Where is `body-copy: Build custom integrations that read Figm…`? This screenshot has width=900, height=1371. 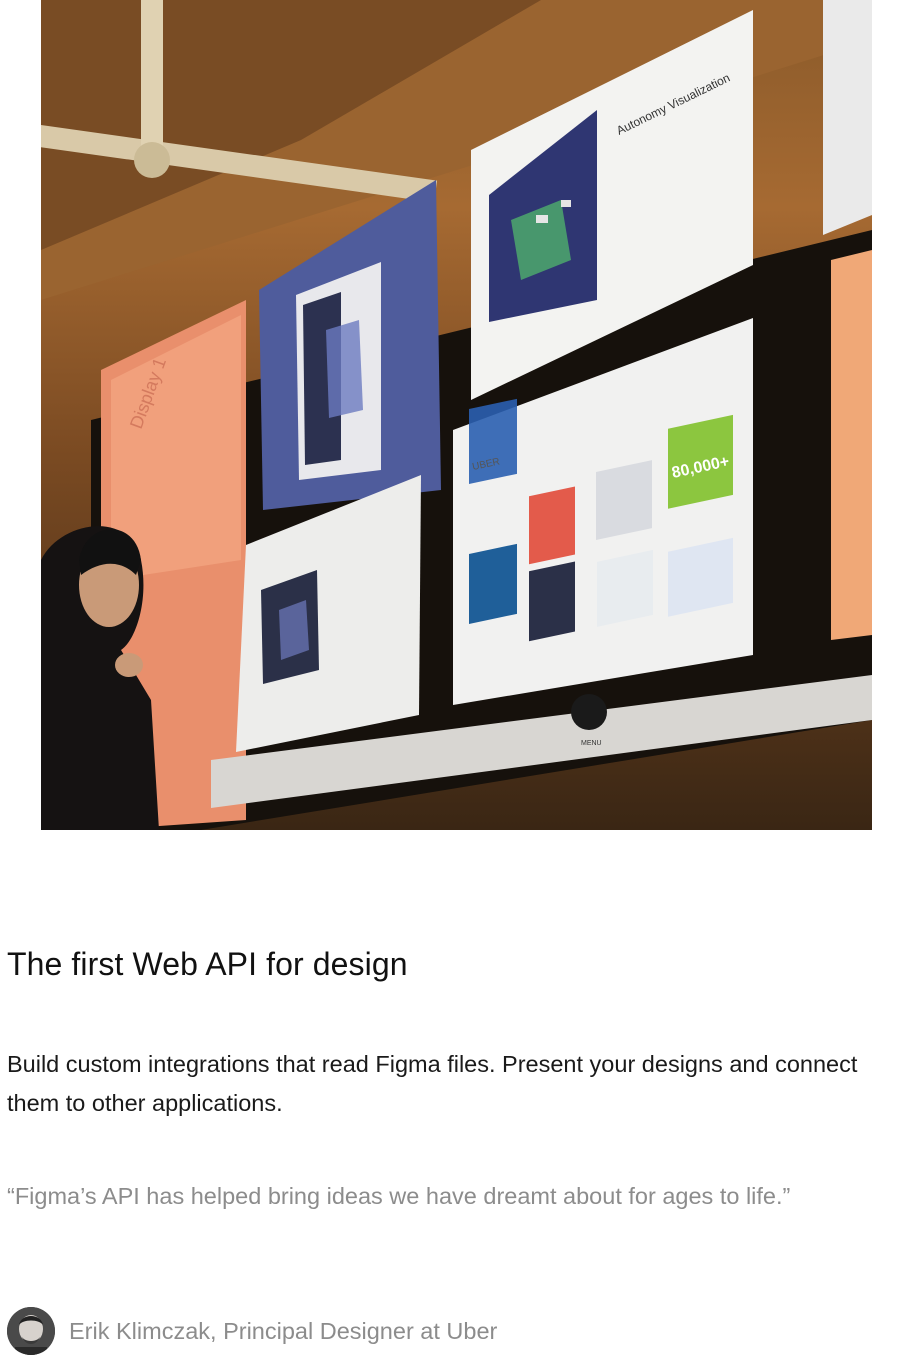
body-copy: Build custom integrations that read Figm… is located at coordinates (432, 1083).